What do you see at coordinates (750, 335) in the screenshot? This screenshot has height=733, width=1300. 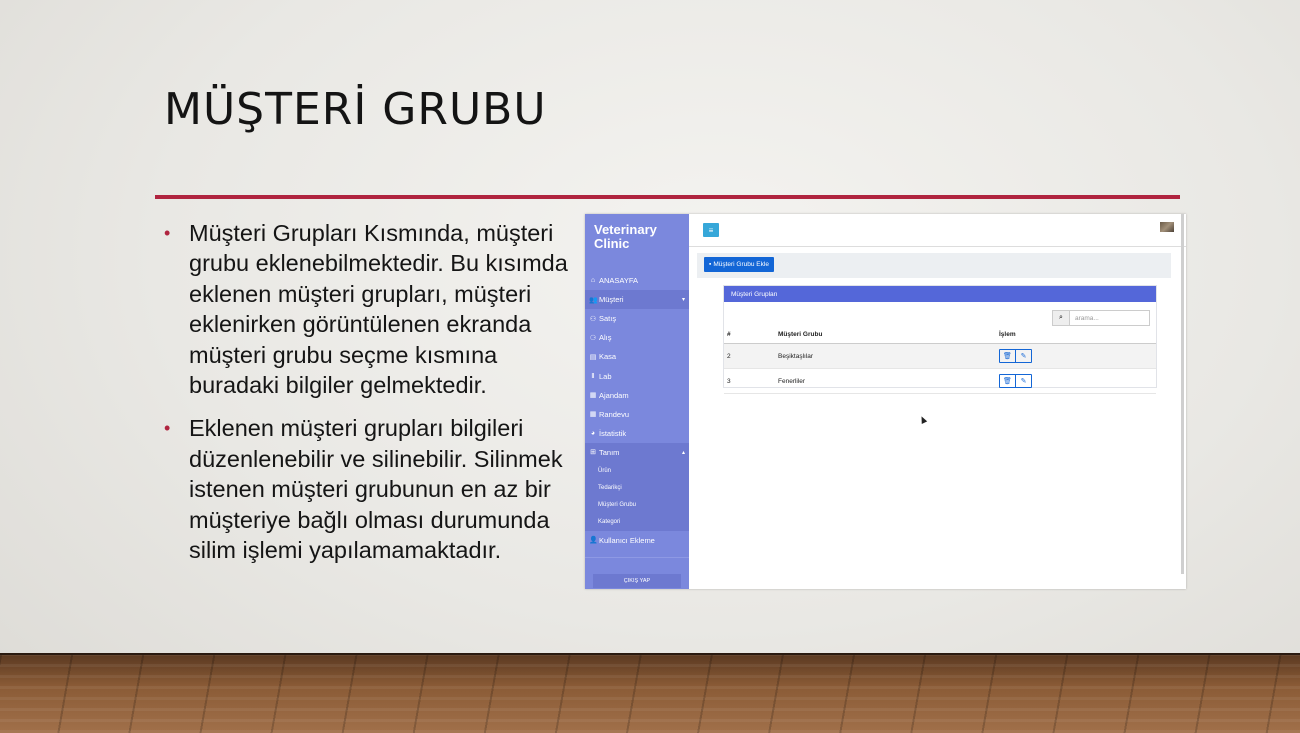 I see `column-header-id: #` at bounding box center [750, 335].